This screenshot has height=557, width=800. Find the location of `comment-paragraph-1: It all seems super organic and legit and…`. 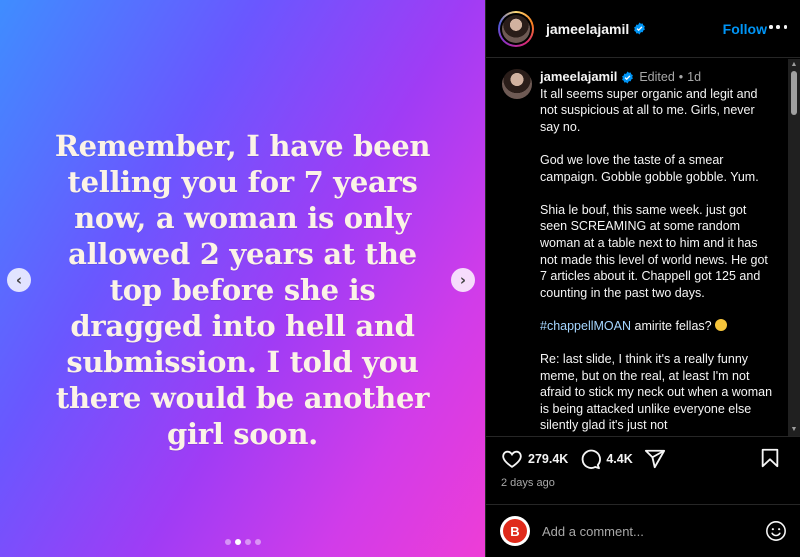

comment-paragraph-1: It all seems super organic and legit and… is located at coordinates (649, 110).